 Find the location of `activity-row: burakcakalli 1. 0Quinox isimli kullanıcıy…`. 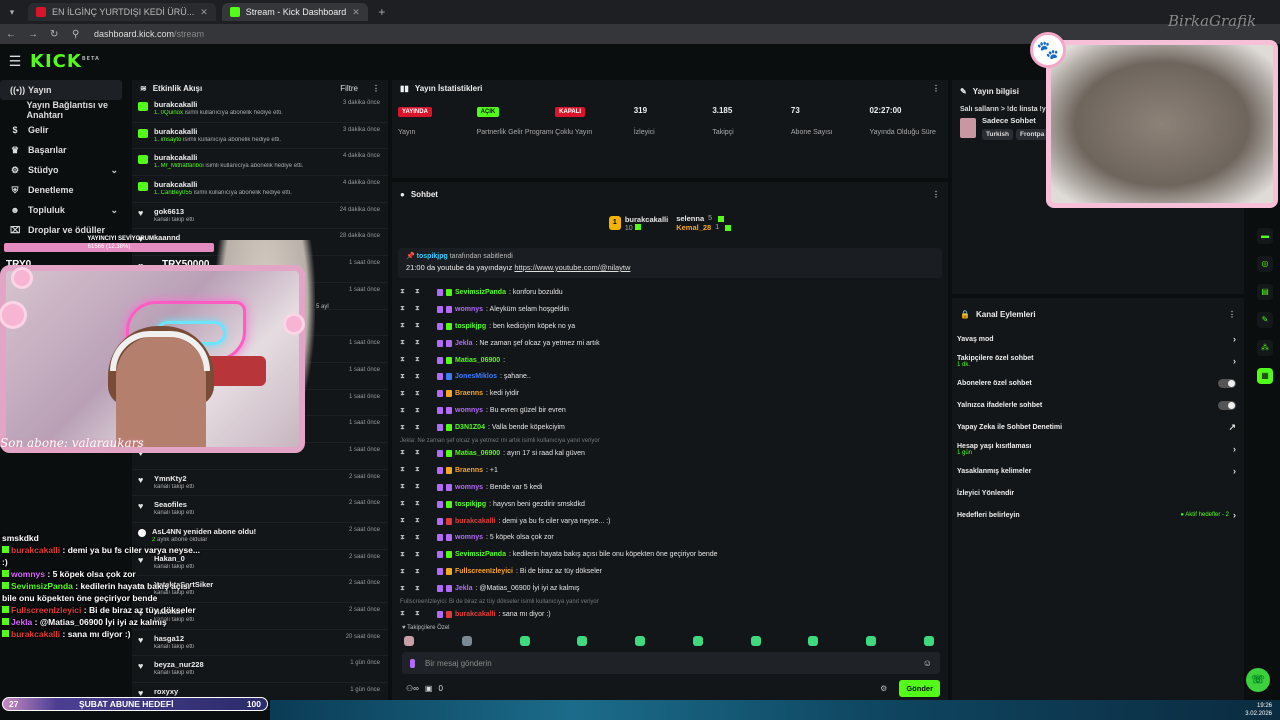

activity-row: burakcakalli 1. 0Quinox isimli kullanıcıy… is located at coordinates (260, 109).